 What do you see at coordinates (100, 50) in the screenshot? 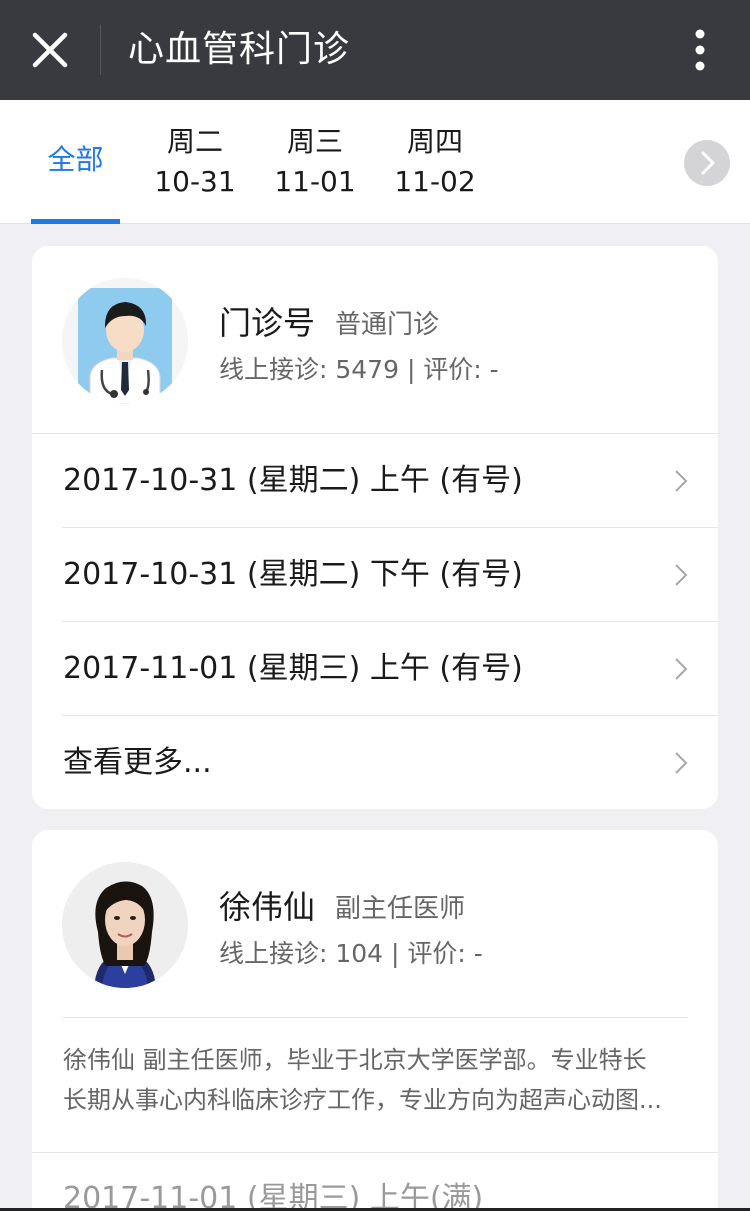
I see `title-divider` at bounding box center [100, 50].